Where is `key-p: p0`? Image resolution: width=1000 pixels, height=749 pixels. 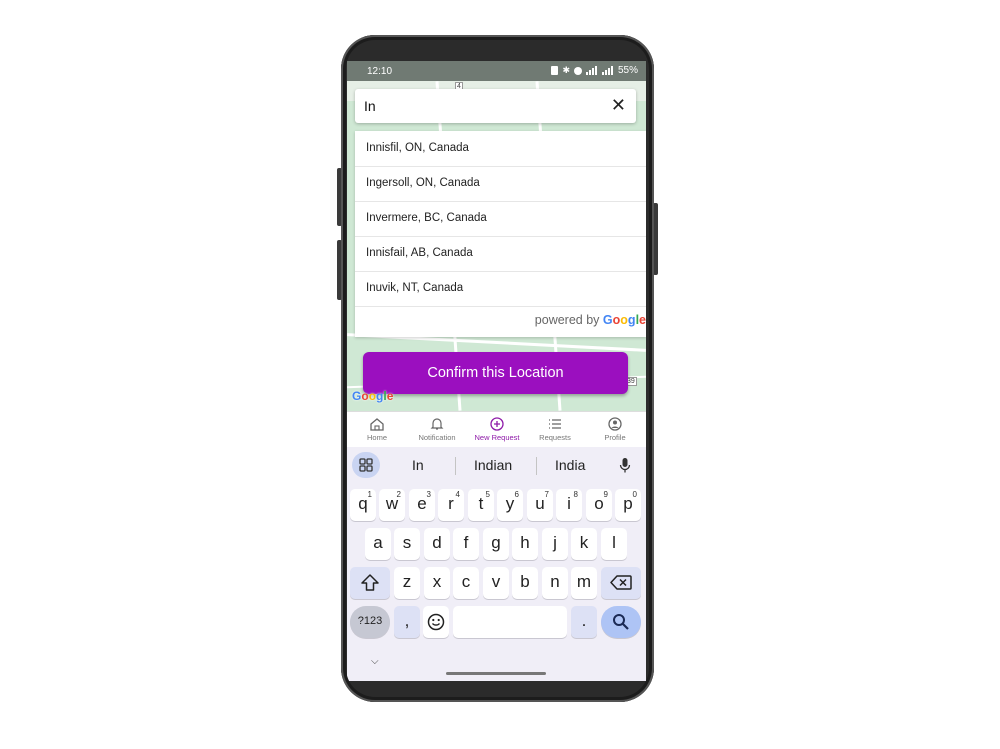 key-p: p0 is located at coordinates (628, 505).